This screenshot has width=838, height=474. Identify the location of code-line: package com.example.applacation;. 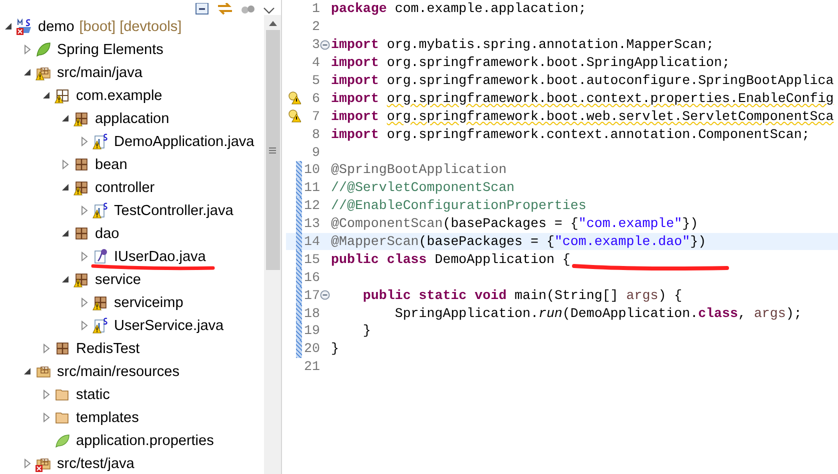
(458, 8).